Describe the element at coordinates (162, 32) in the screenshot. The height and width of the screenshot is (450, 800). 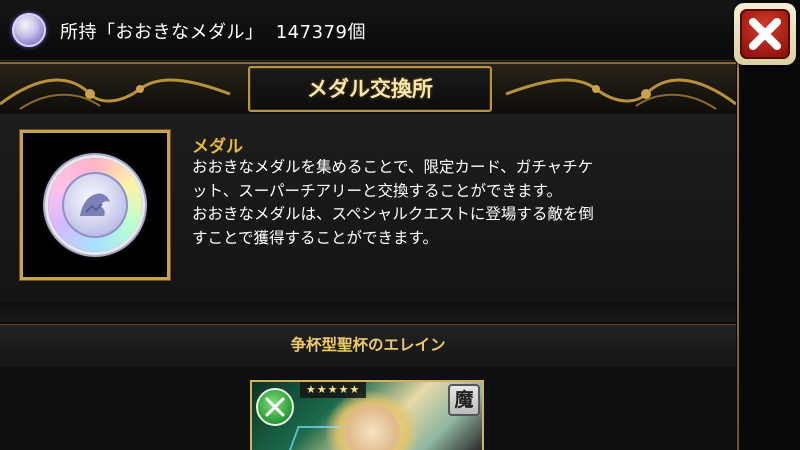
I see `owned-label: 所持「おおきなメダル」` at that location.